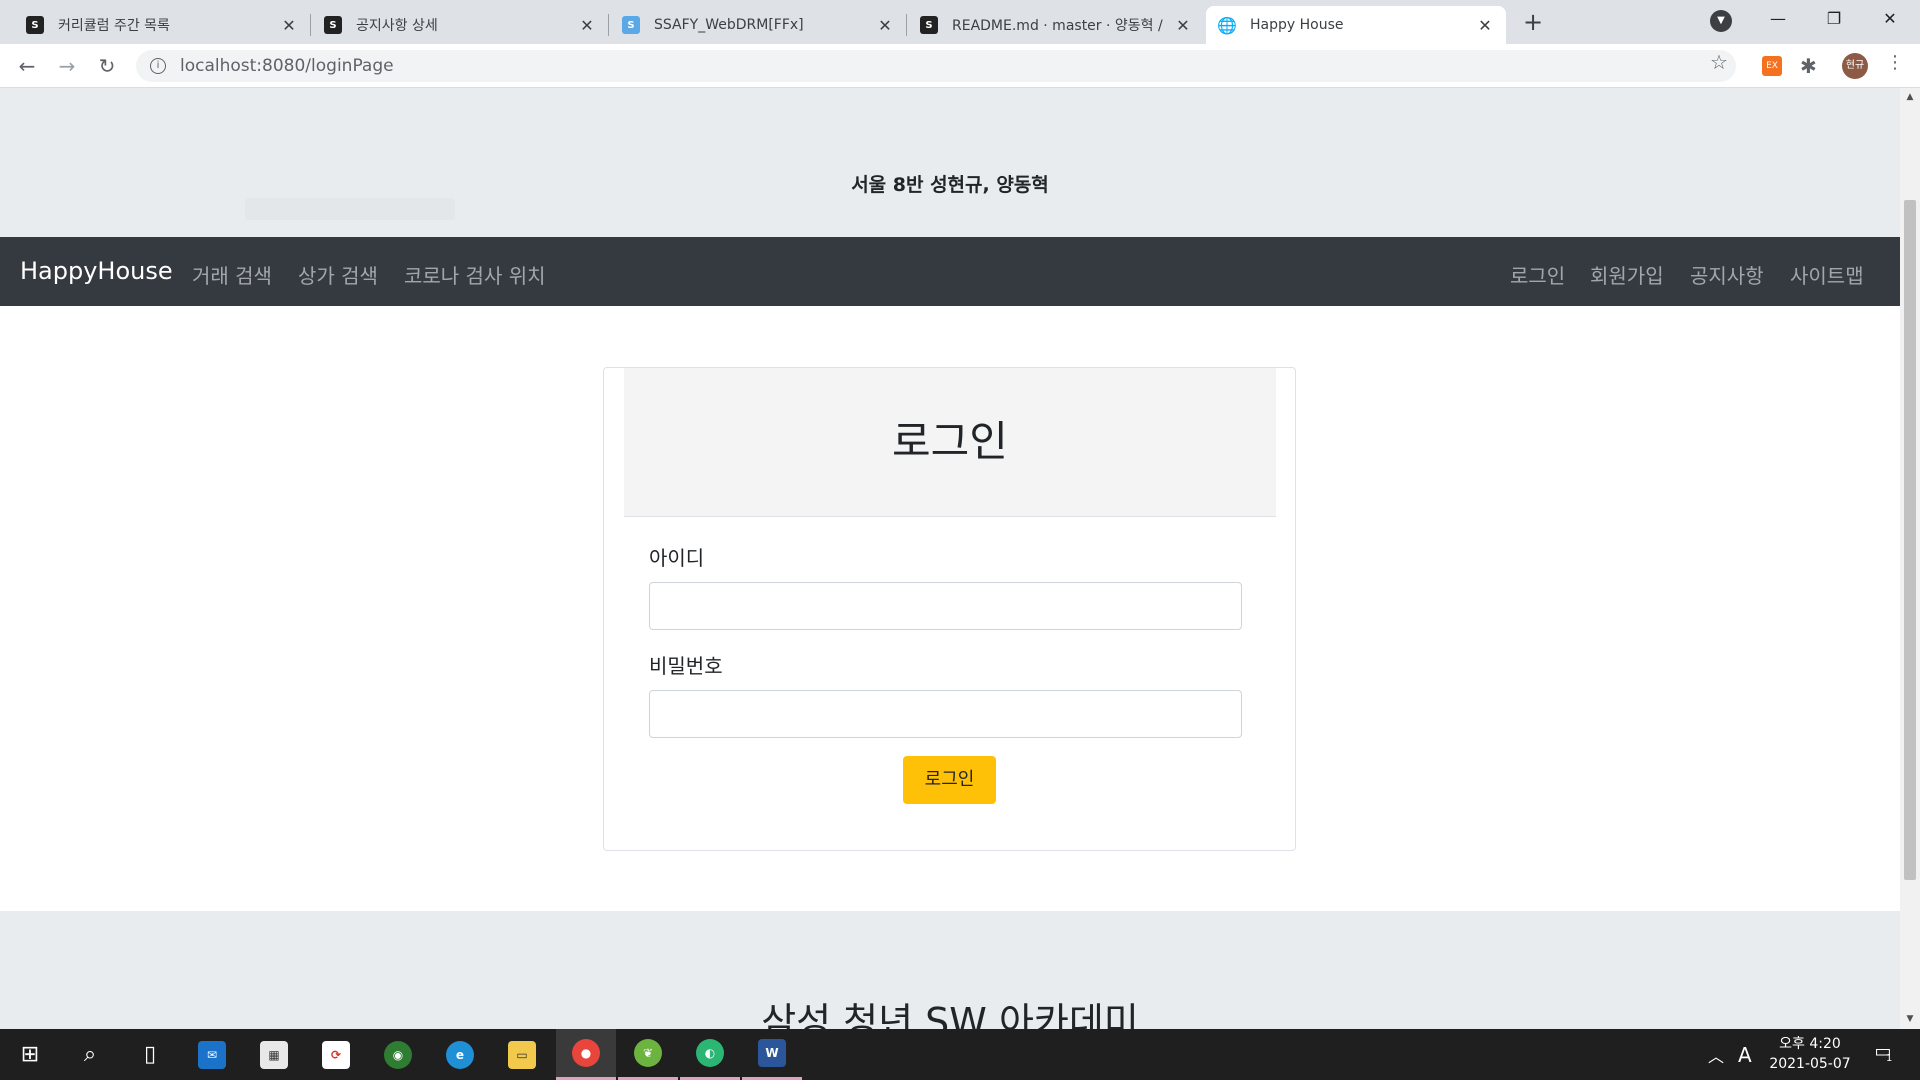  I want to click on globe-icon: 🌐, so click(1227, 25).